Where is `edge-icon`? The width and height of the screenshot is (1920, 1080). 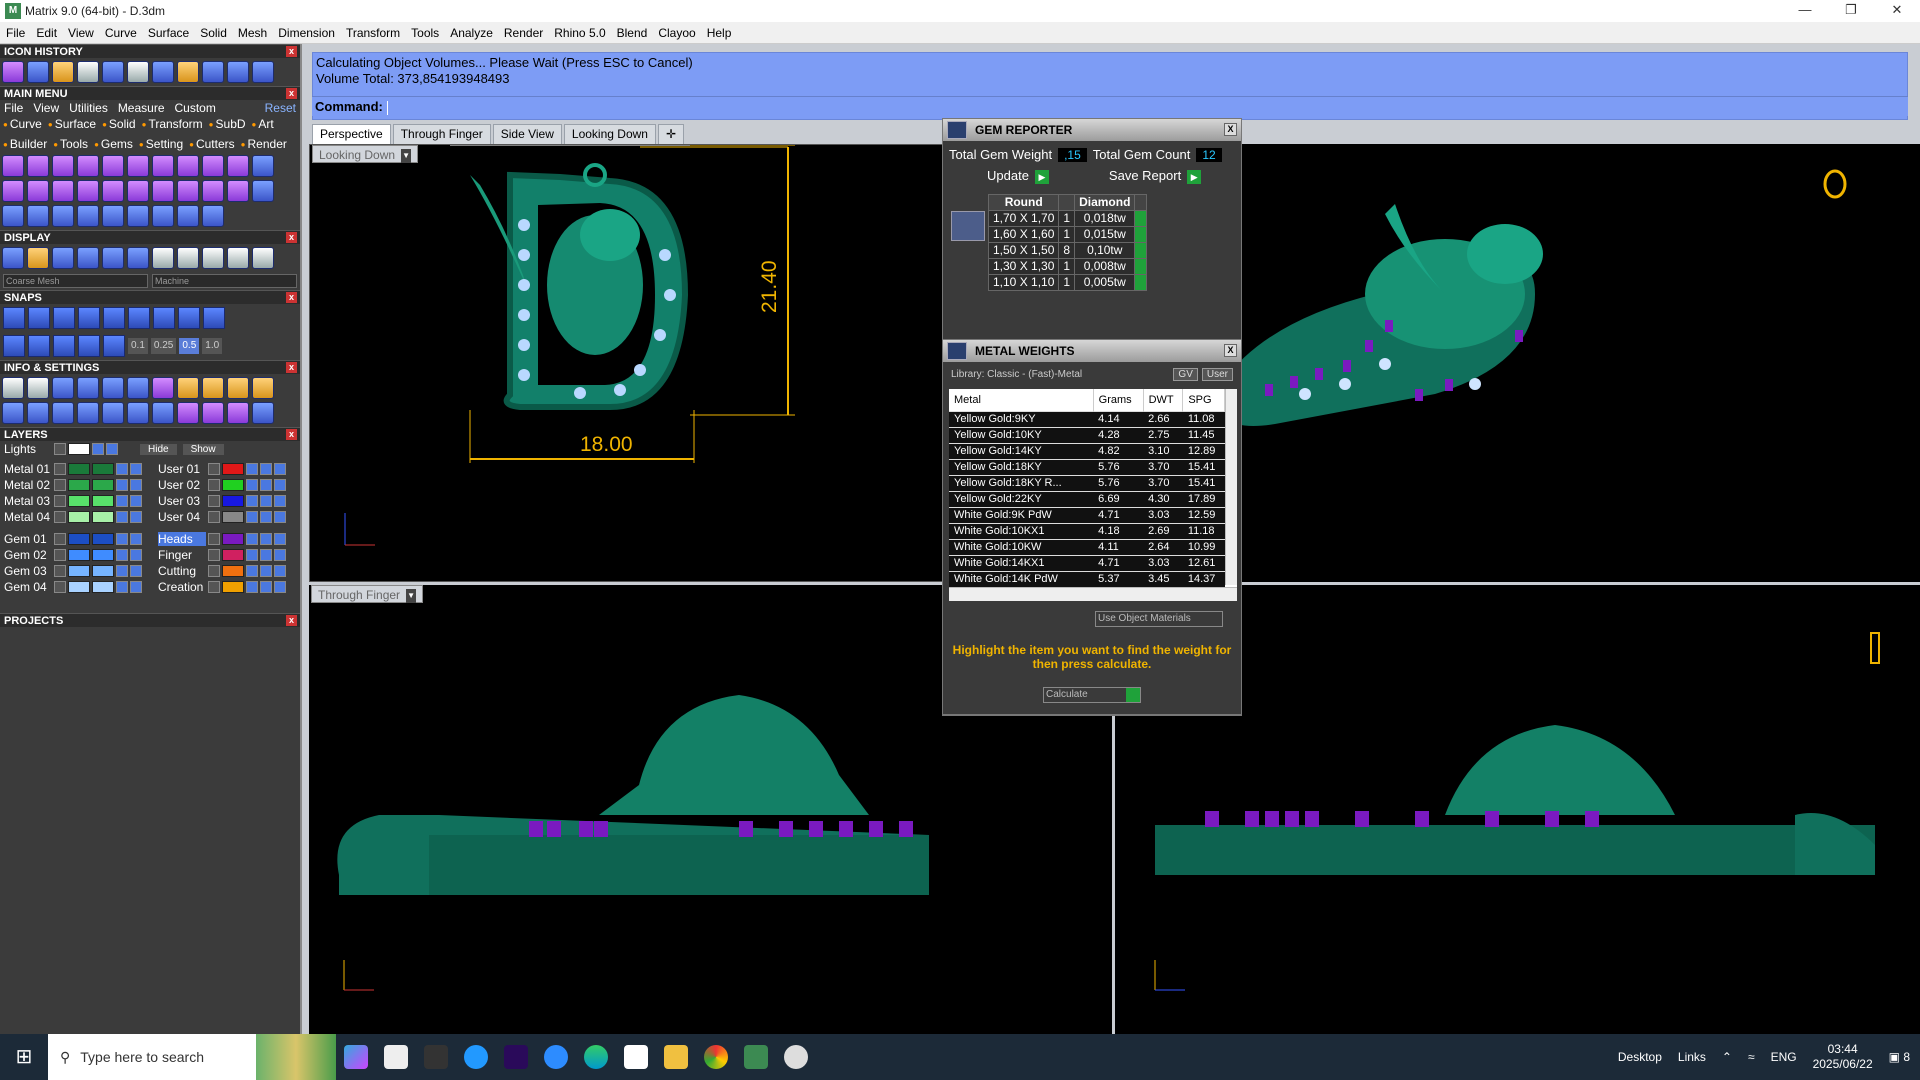
edge-icon is located at coordinates (596, 1057).